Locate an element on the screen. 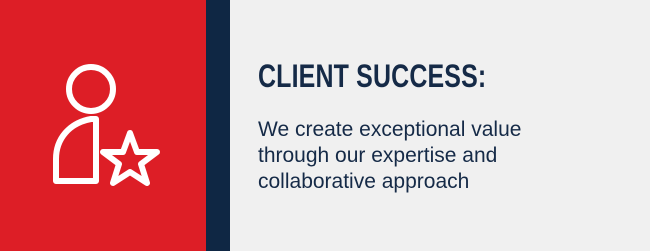  section-heading: CLIENT SUCCESS: is located at coordinates (372, 76).